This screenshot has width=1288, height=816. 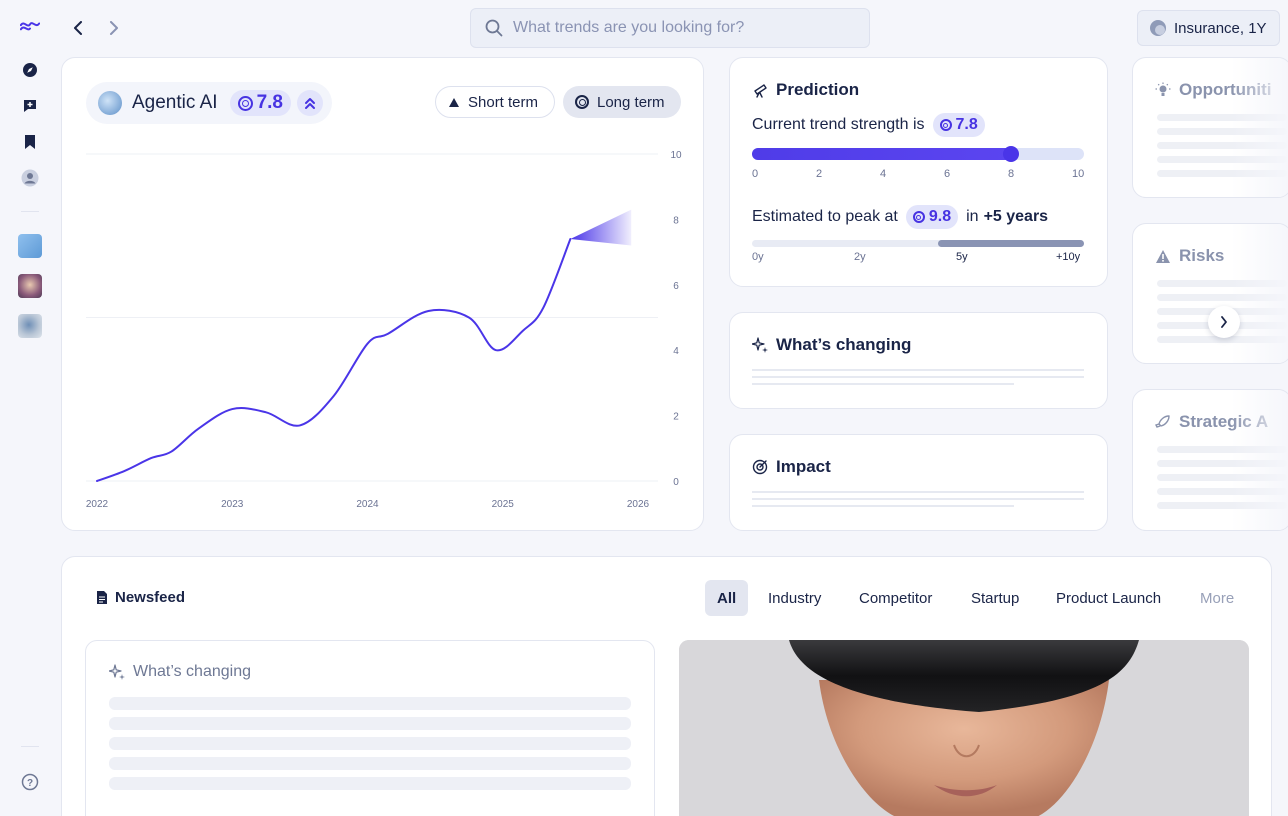 What do you see at coordinates (932, 217) in the screenshot?
I see `peak-badge: 9.8` at bounding box center [932, 217].